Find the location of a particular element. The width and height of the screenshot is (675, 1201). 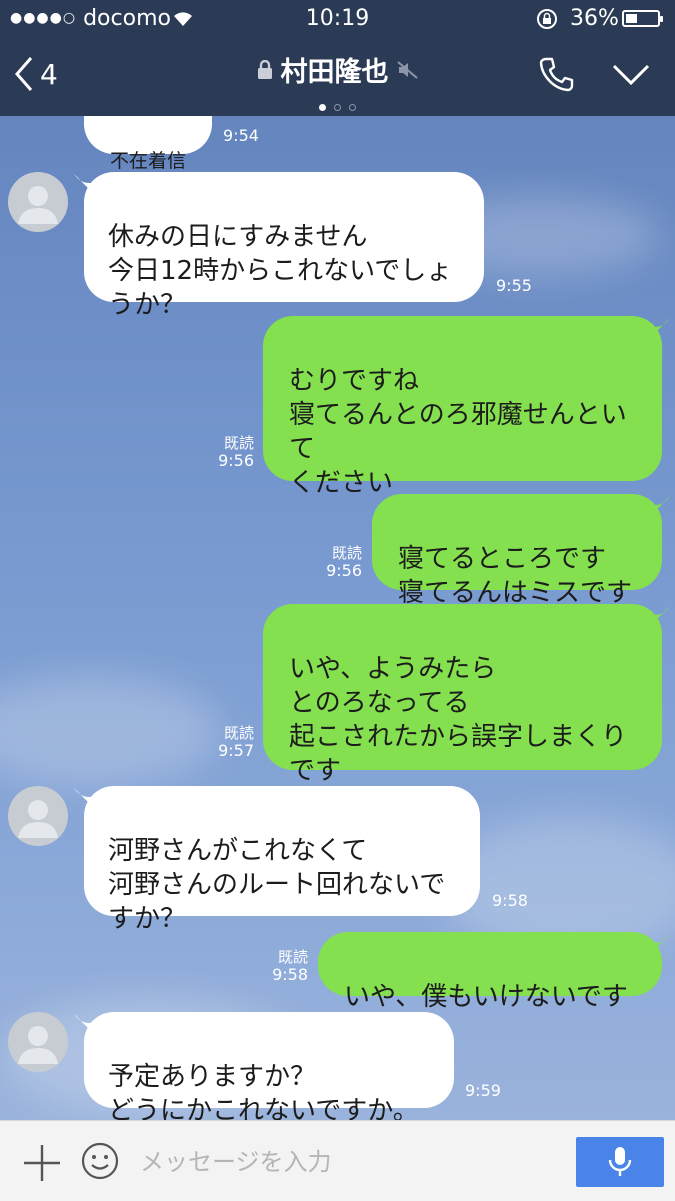

message-meta: 9:54 is located at coordinates (241, 136).